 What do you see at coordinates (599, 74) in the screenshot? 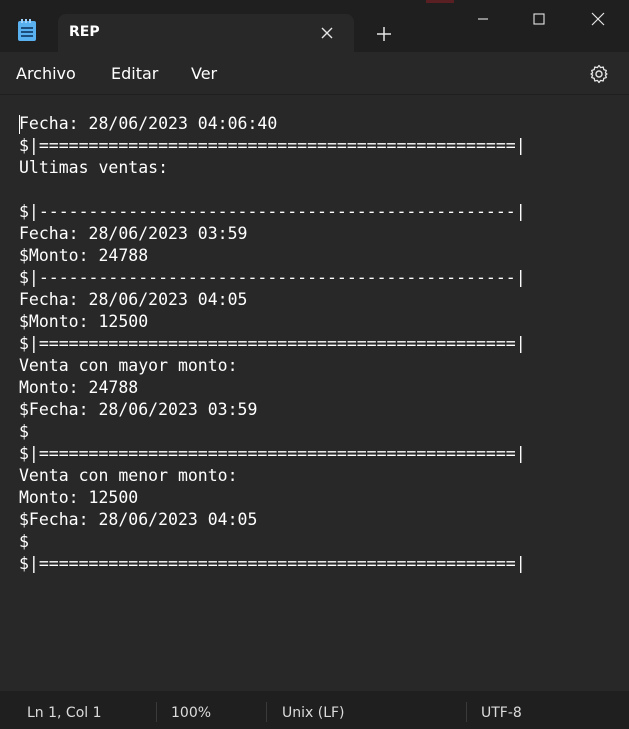
I see `gear-icon` at bounding box center [599, 74].